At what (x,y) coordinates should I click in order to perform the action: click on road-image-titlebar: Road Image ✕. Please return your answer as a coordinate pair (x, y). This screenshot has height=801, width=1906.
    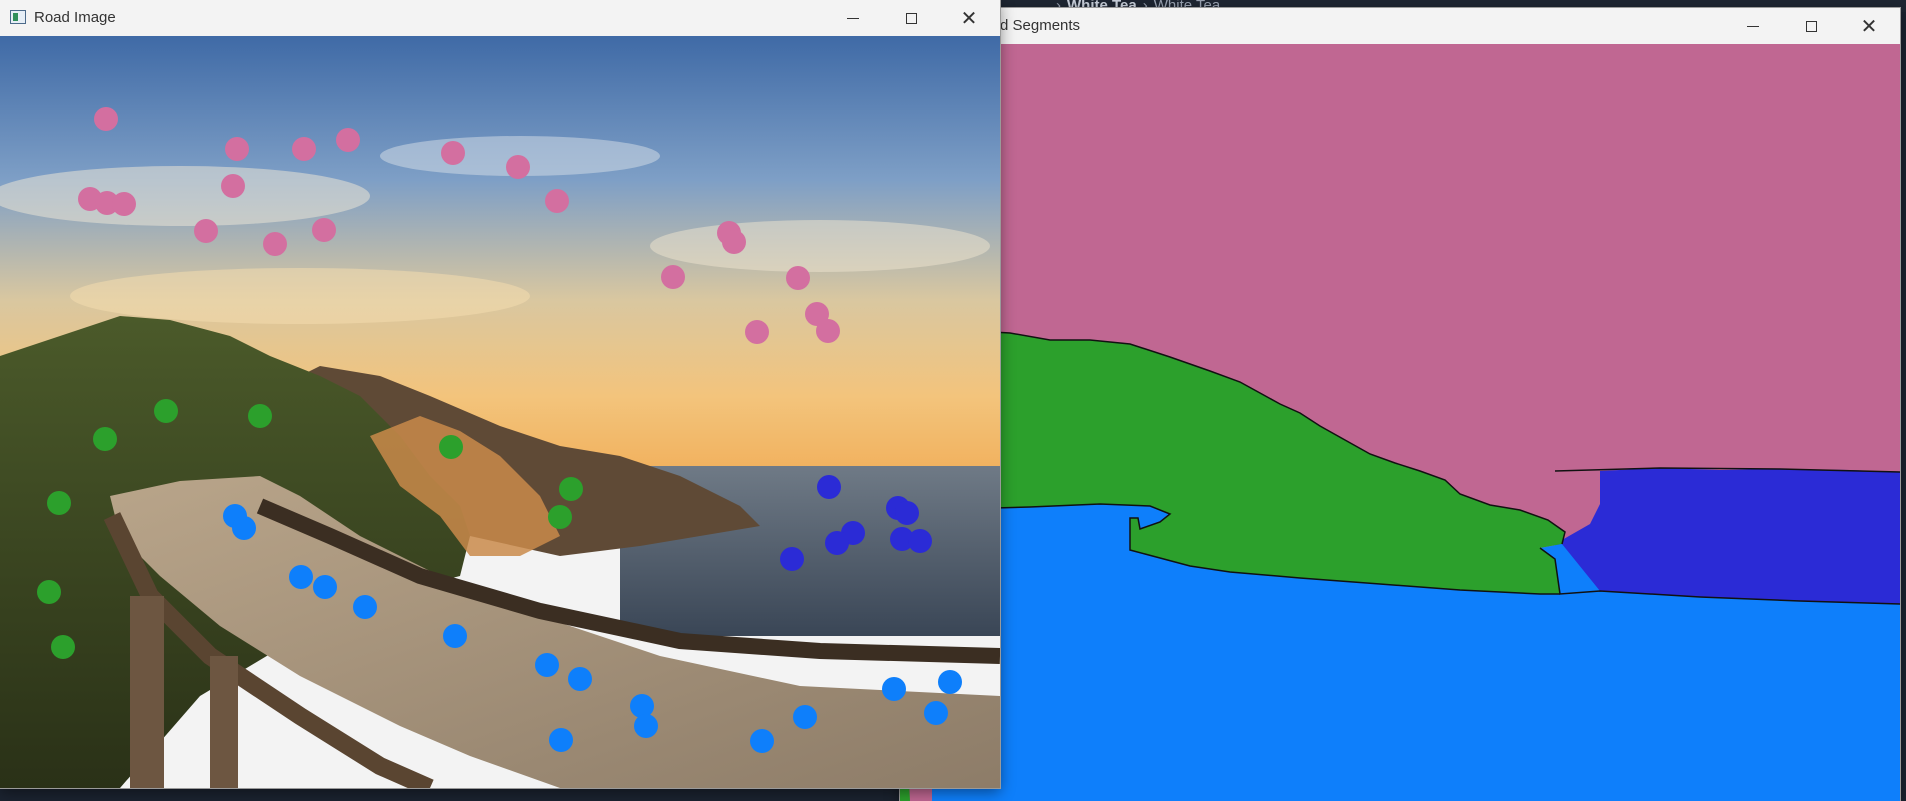
    Looking at the image, I should click on (500, 18).